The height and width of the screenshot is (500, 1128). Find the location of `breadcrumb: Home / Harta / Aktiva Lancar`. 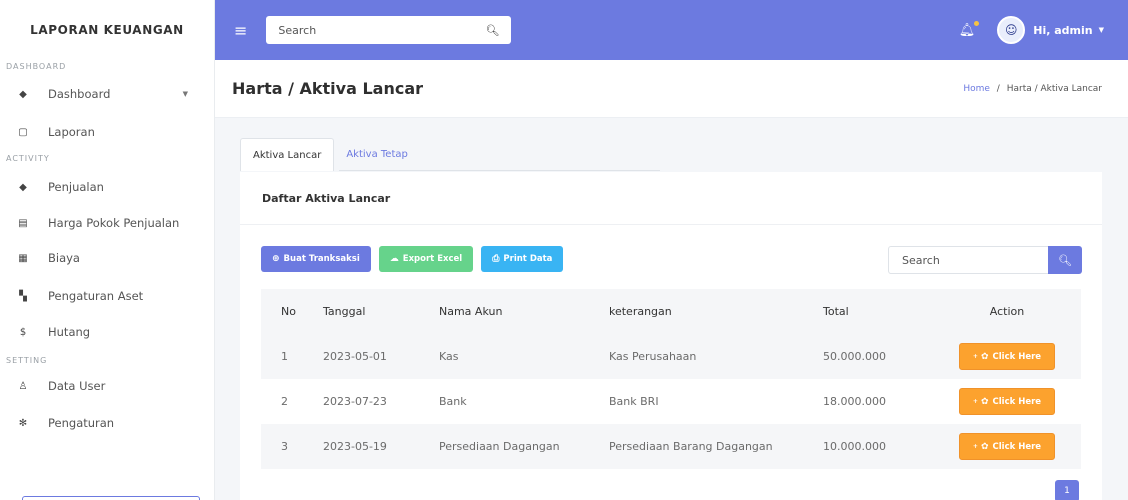

breadcrumb: Home / Harta / Aktiva Lancar is located at coordinates (1032, 89).